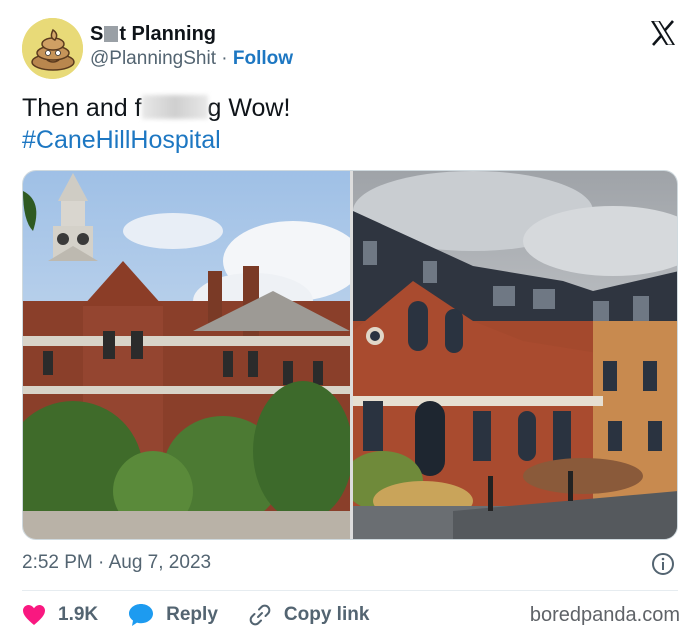 This screenshot has width=700, height=642. I want to click on copy-link-label: Copy link, so click(326, 614).